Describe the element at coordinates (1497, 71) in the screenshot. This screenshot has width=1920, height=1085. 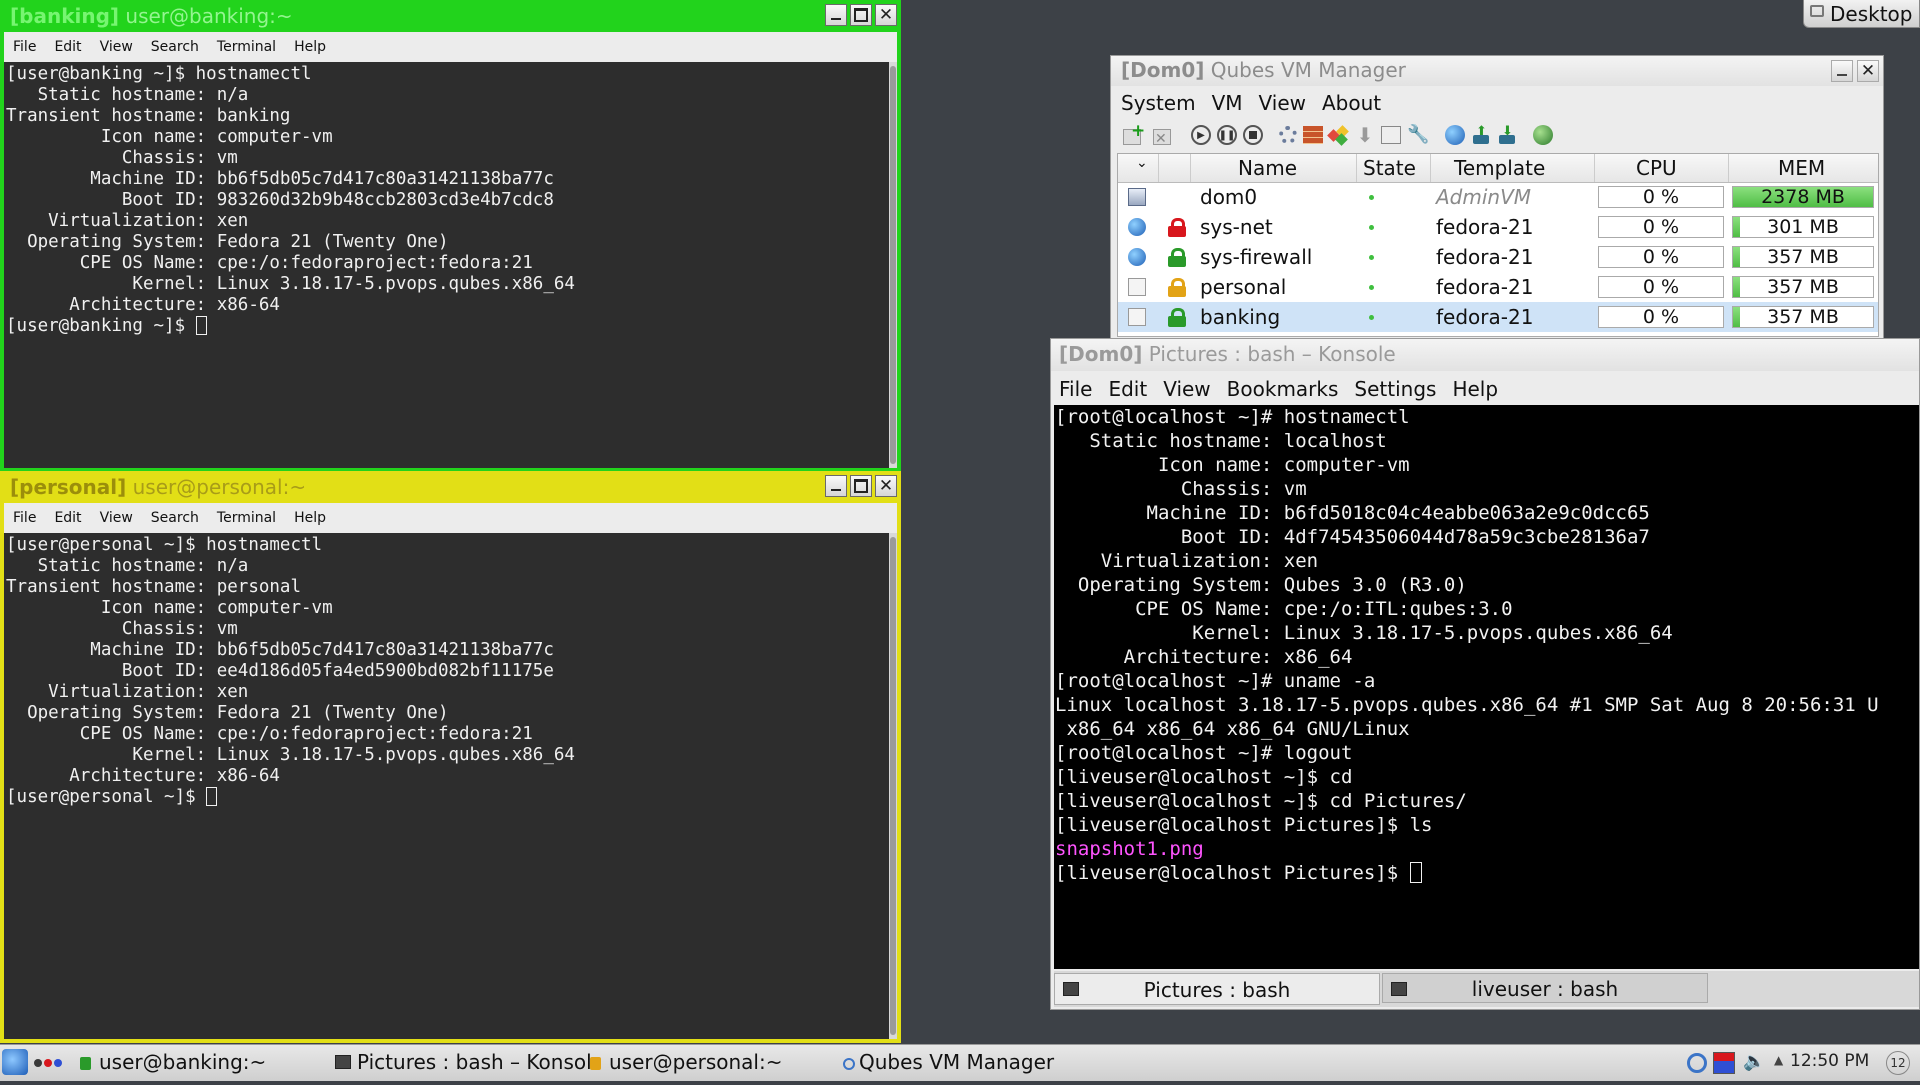
I see `vm-manager-titlebar: [Dom0] Qubes VM Manager ✕` at that location.